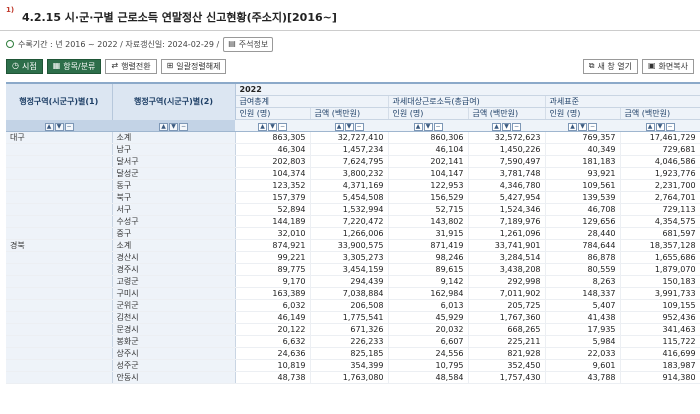  What do you see at coordinates (193, 66) in the screenshot?
I see `clear-sort-button: ⊞ 일괄정렬해제` at bounding box center [193, 66].